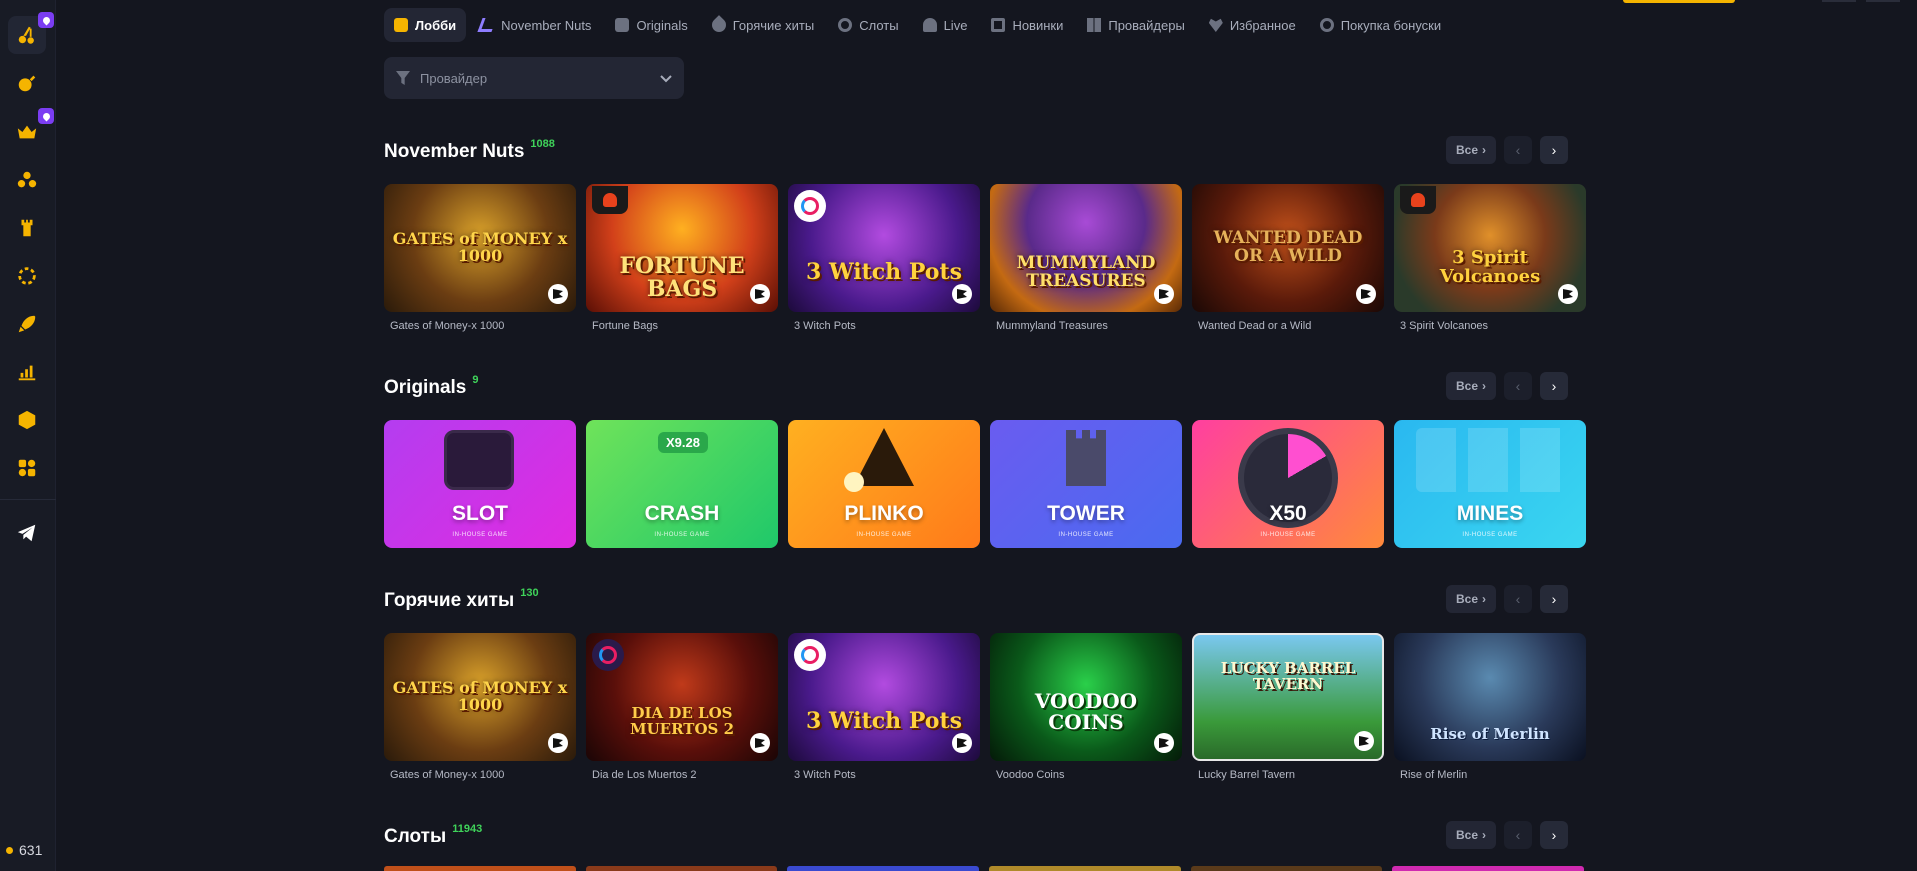  I want to click on game-thumbnail: TOWER IN-HOUSE GAME, so click(1086, 484).